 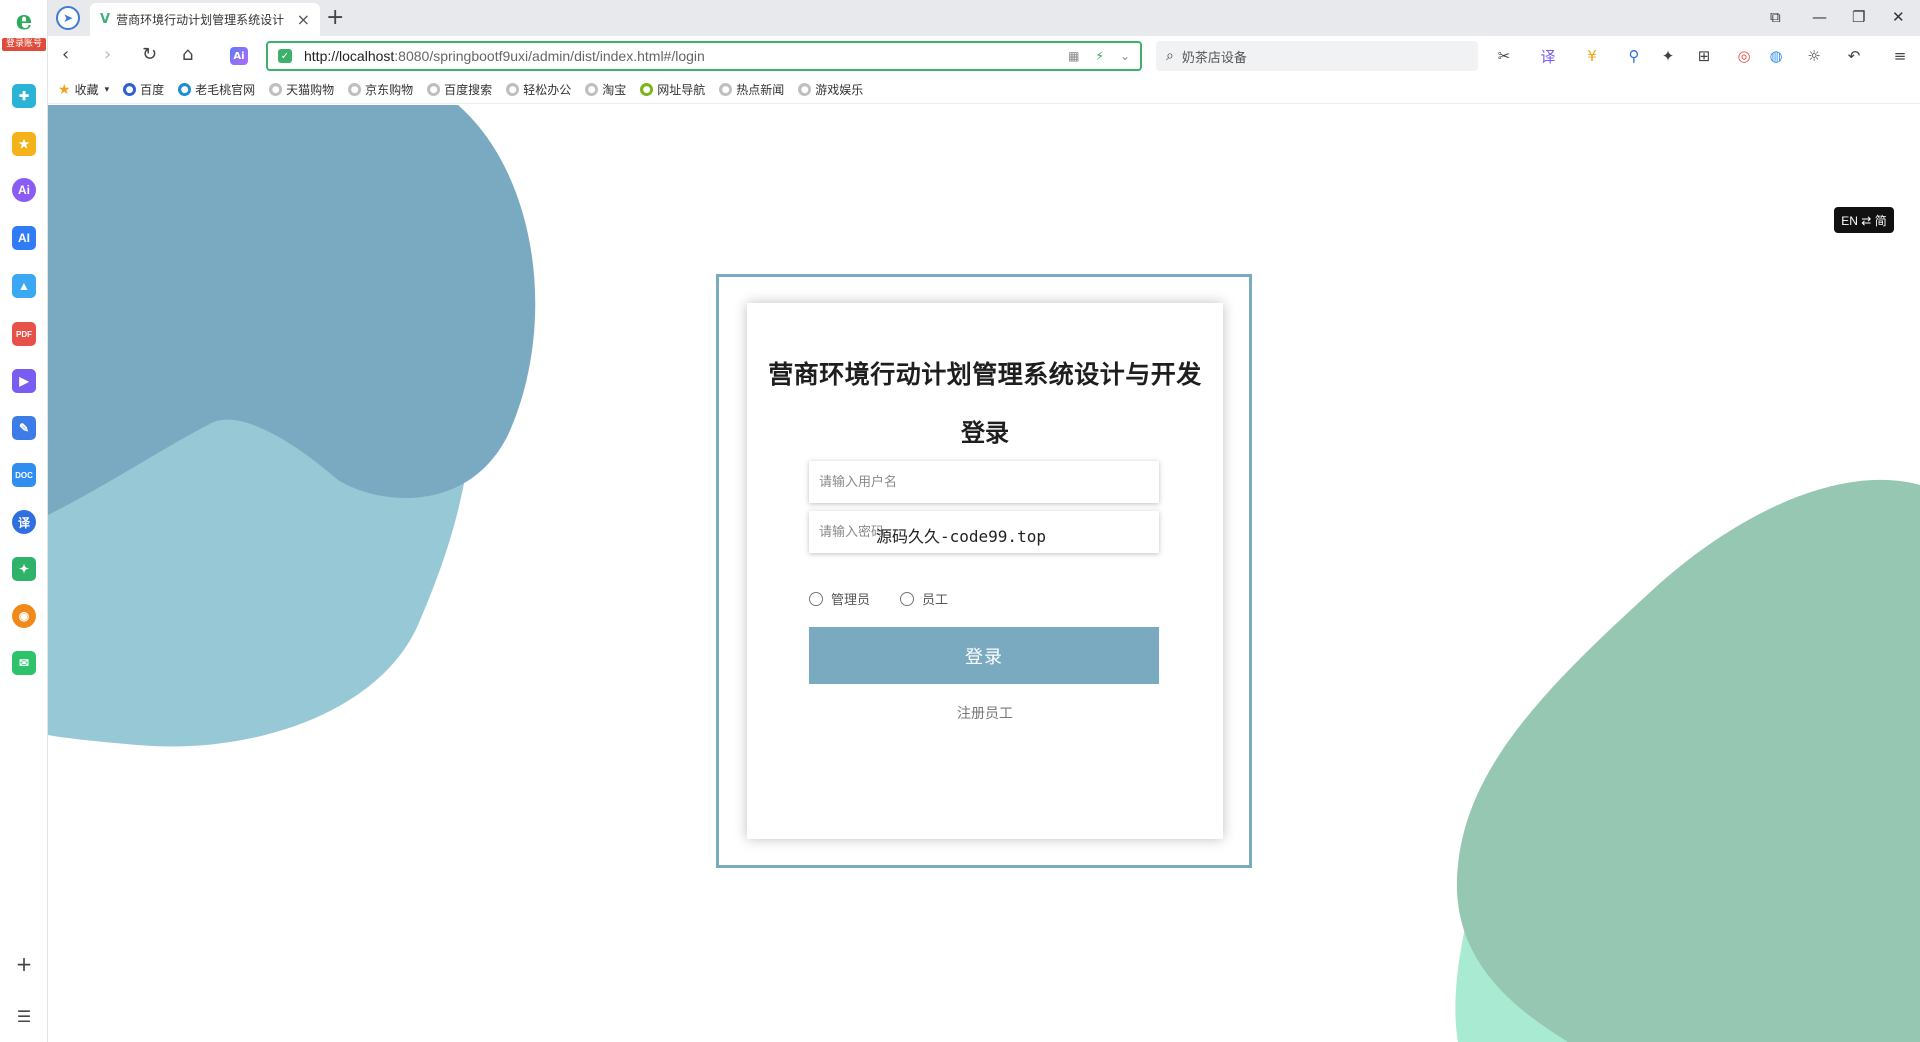 I want to click on refresh-icon: ↻, so click(x=149, y=54).